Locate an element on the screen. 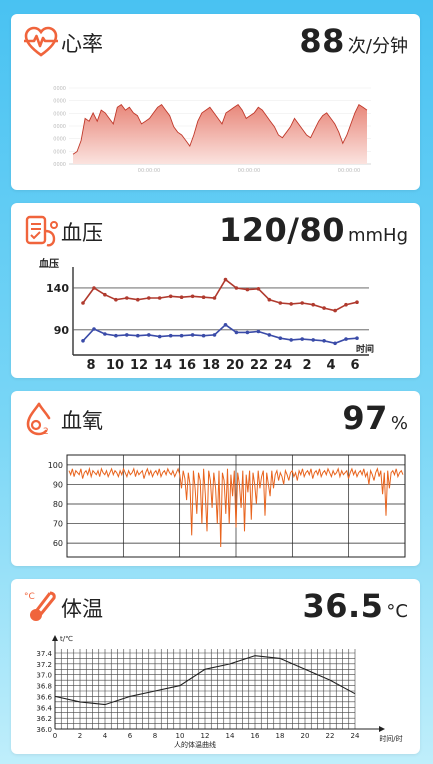 The image size is (433, 764). chart-title: 人的体温曲线 is located at coordinates (195, 744).